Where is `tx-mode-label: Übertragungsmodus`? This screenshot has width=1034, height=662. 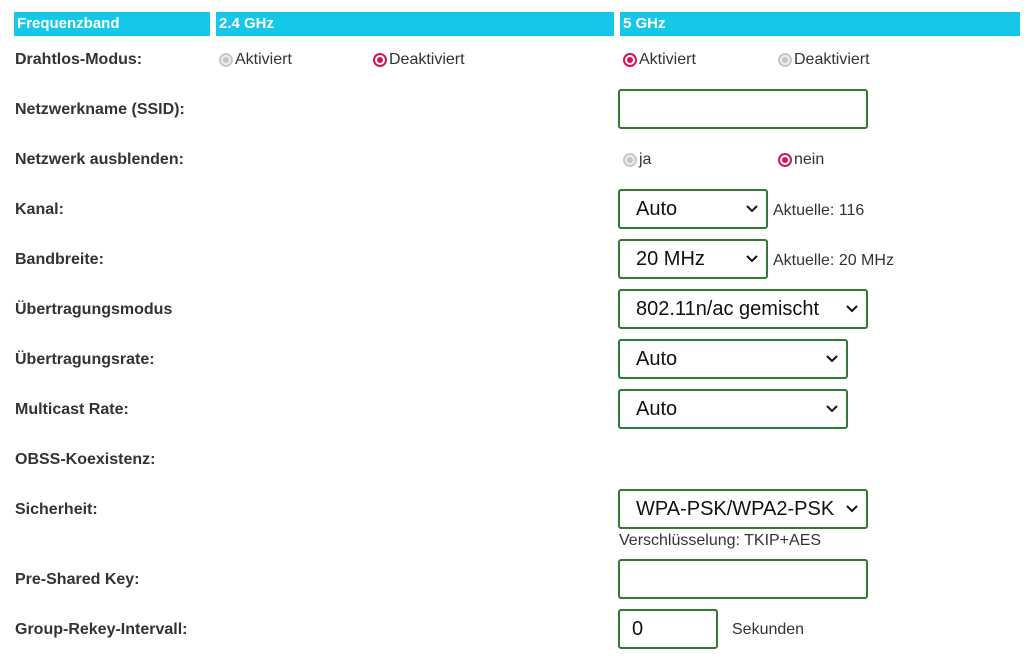
tx-mode-label: Übertragungsmodus is located at coordinates (94, 309).